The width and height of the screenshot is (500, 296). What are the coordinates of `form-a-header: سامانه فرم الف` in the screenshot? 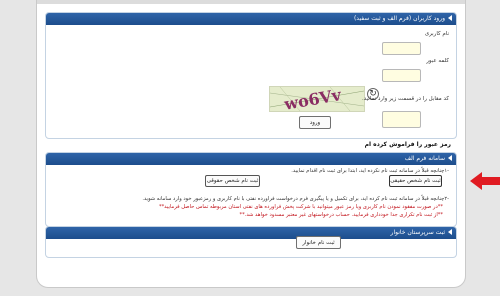 It's located at (251, 159).